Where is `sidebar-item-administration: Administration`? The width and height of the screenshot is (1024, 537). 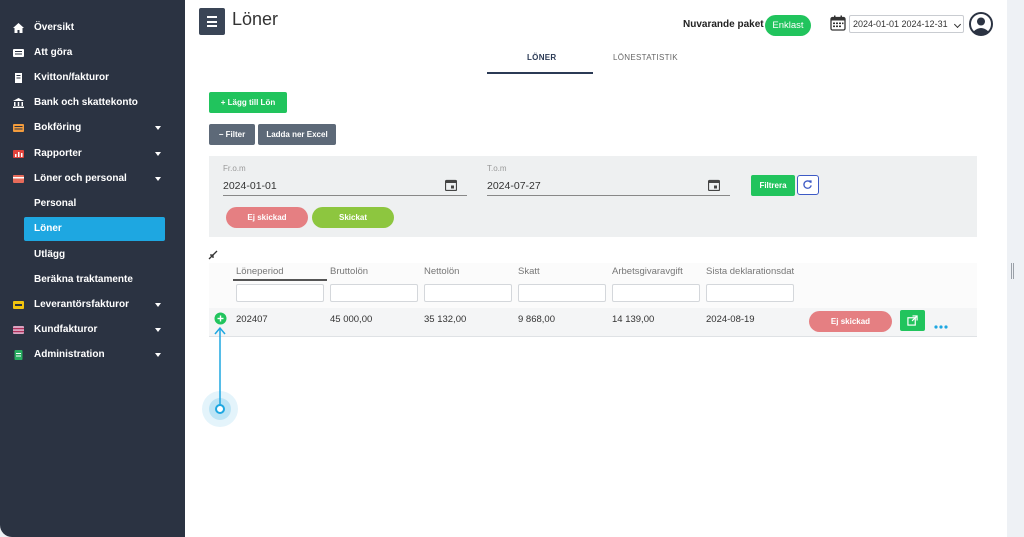
sidebar-item-administration: Administration is located at coordinates (92, 355).